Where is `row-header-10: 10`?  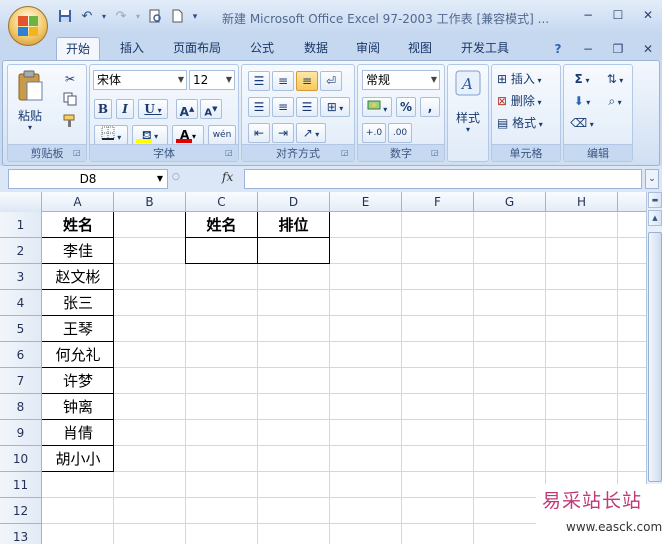
row-header-10: 10 is located at coordinates (21, 459).